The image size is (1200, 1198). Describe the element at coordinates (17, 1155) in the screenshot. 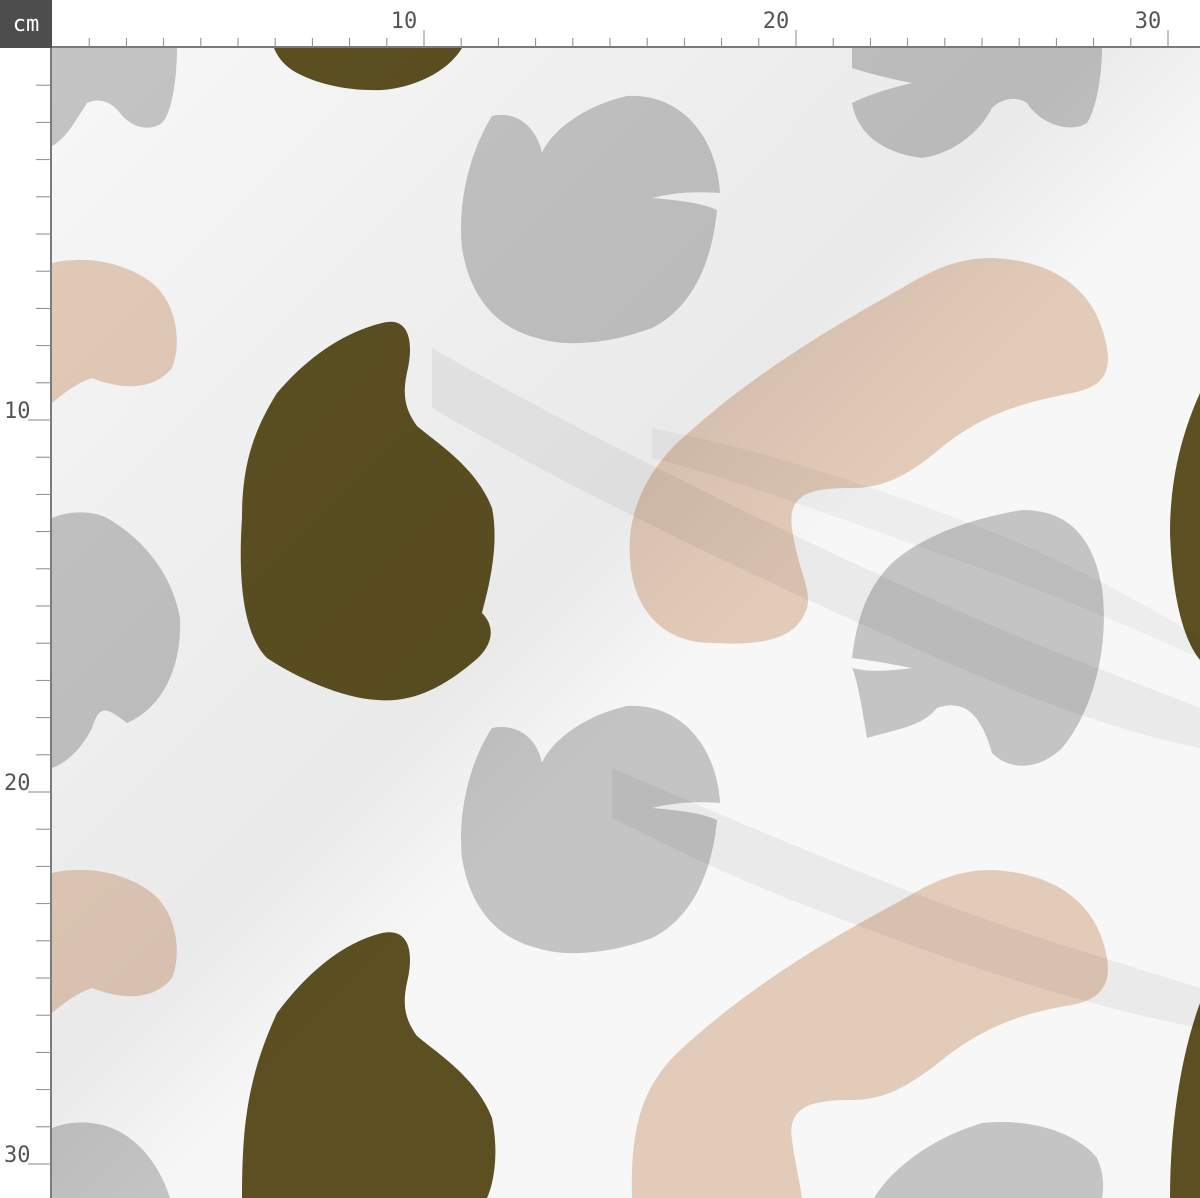

I see `left-ruler-label-30: 30` at that location.